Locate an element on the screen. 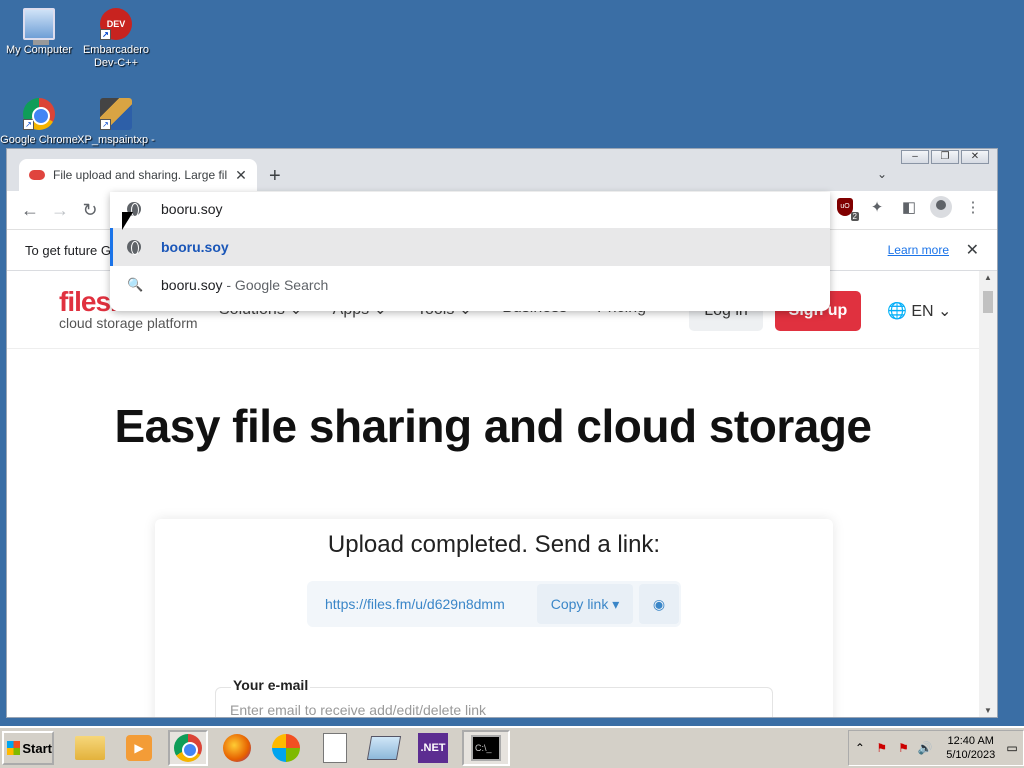  logo-tagline: cloud storage platform is located at coordinates (128, 323).